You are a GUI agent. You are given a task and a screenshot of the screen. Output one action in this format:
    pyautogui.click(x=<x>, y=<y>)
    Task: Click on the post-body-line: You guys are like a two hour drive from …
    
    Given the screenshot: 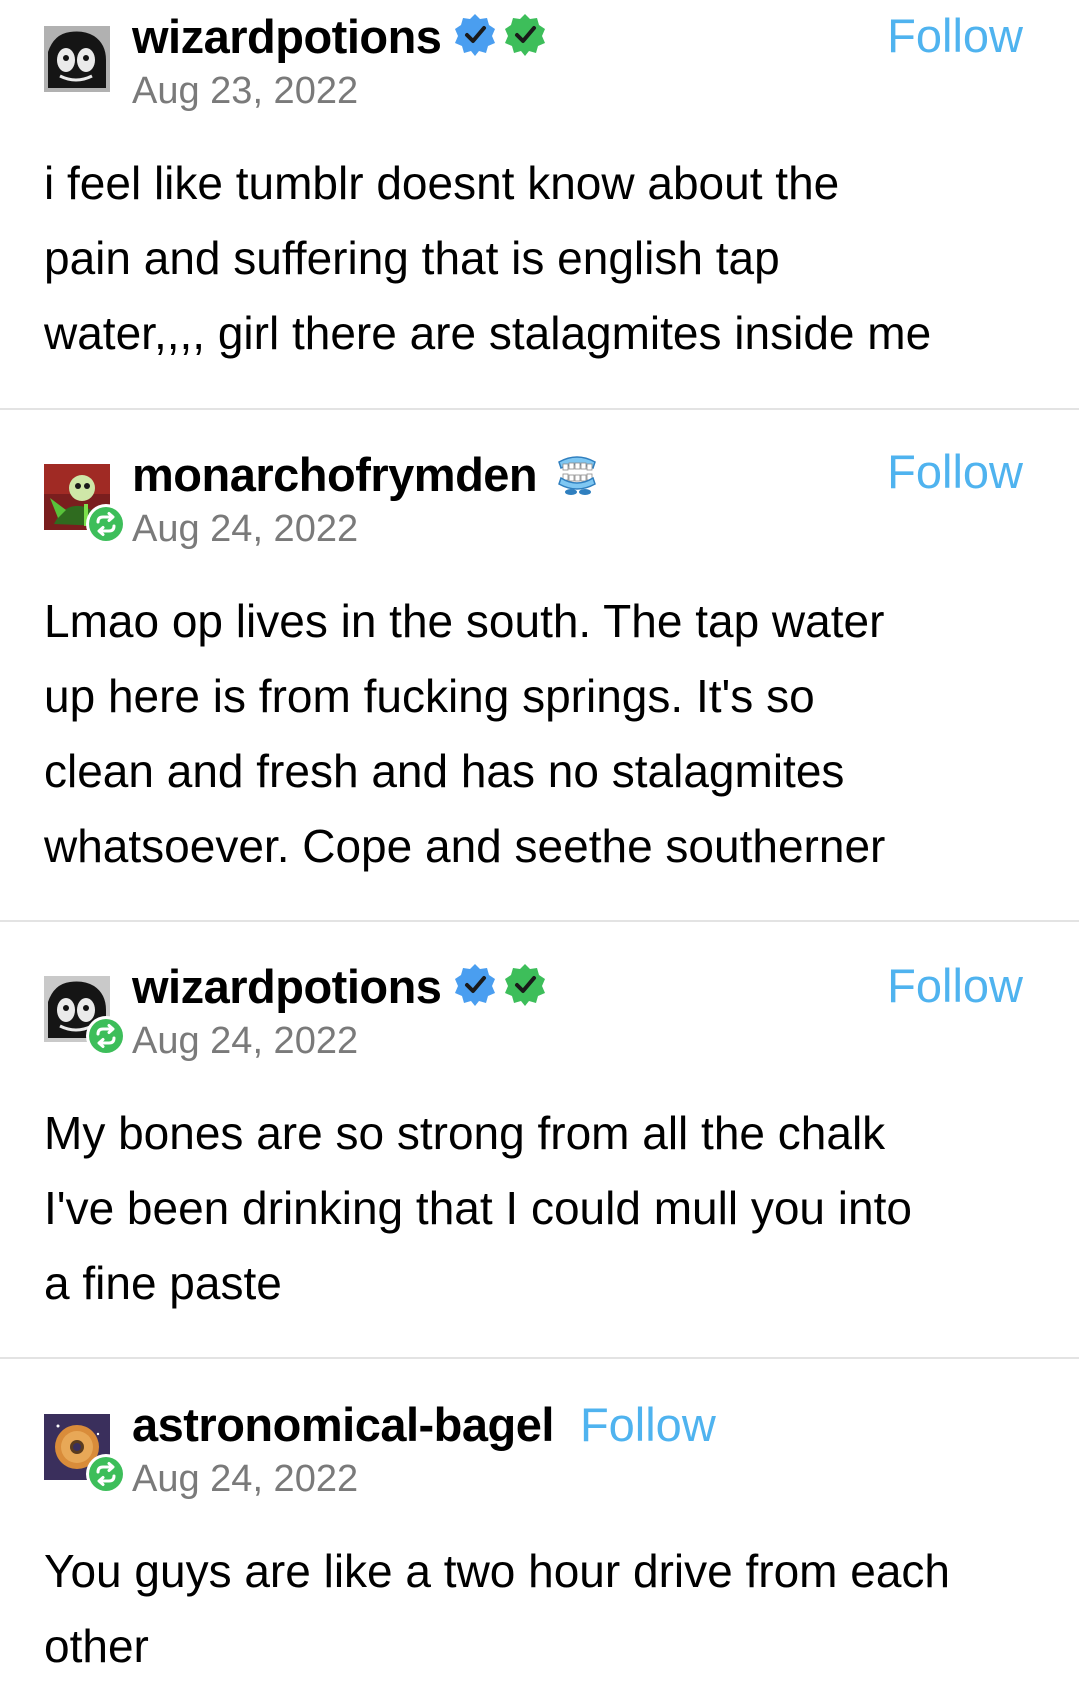 What is the action you would take?
    pyautogui.click(x=497, y=1571)
    